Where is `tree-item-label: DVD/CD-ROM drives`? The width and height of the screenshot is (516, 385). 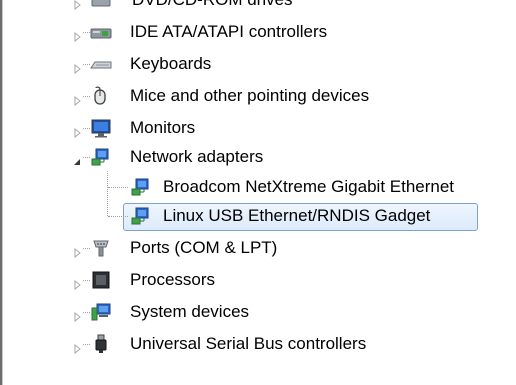
tree-item-label: DVD/CD-ROM drives is located at coordinates (212, 5).